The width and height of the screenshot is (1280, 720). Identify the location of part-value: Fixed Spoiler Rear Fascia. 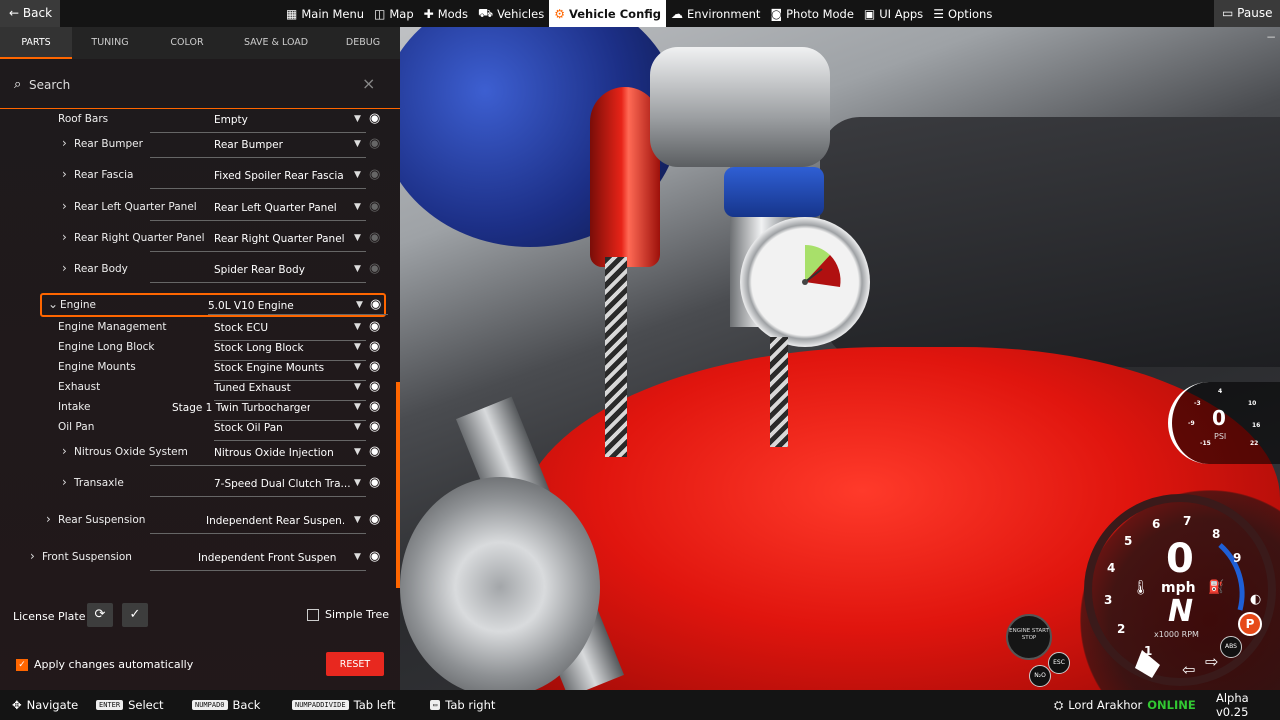
(283, 176).